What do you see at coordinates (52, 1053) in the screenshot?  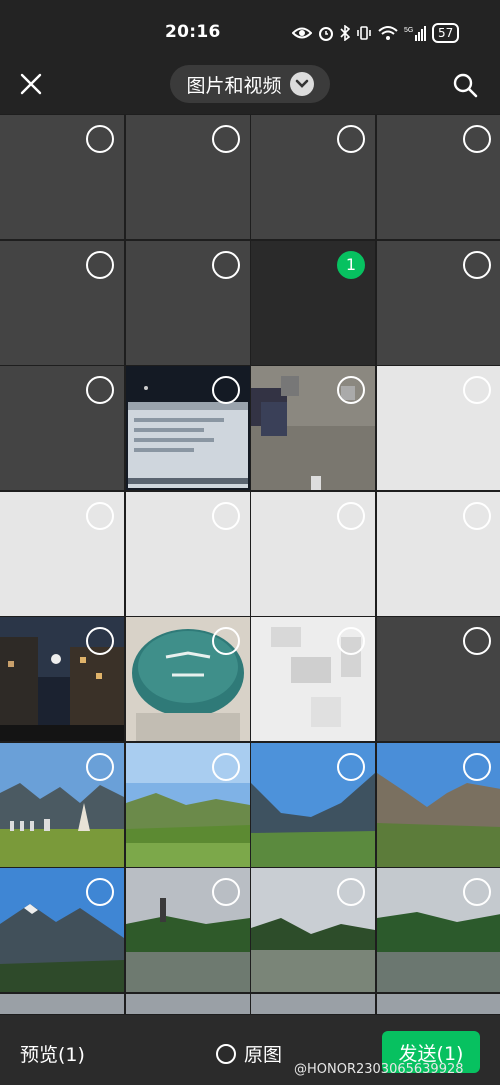 I see `preview-button: 预览(1)` at bounding box center [52, 1053].